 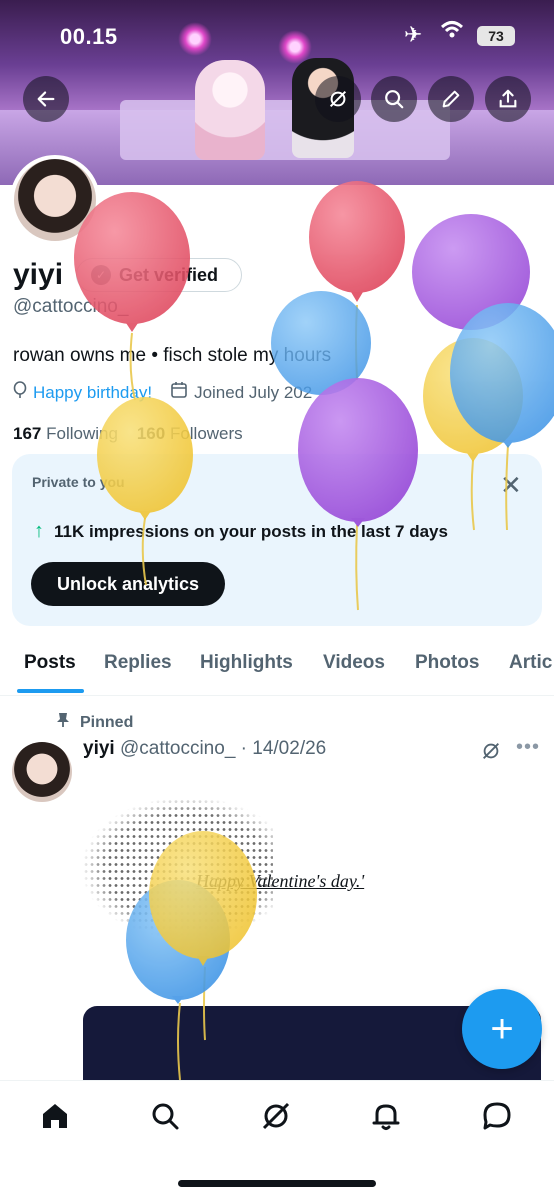 What do you see at coordinates (50, 691) in the screenshot?
I see `active-tab-indicator` at bounding box center [50, 691].